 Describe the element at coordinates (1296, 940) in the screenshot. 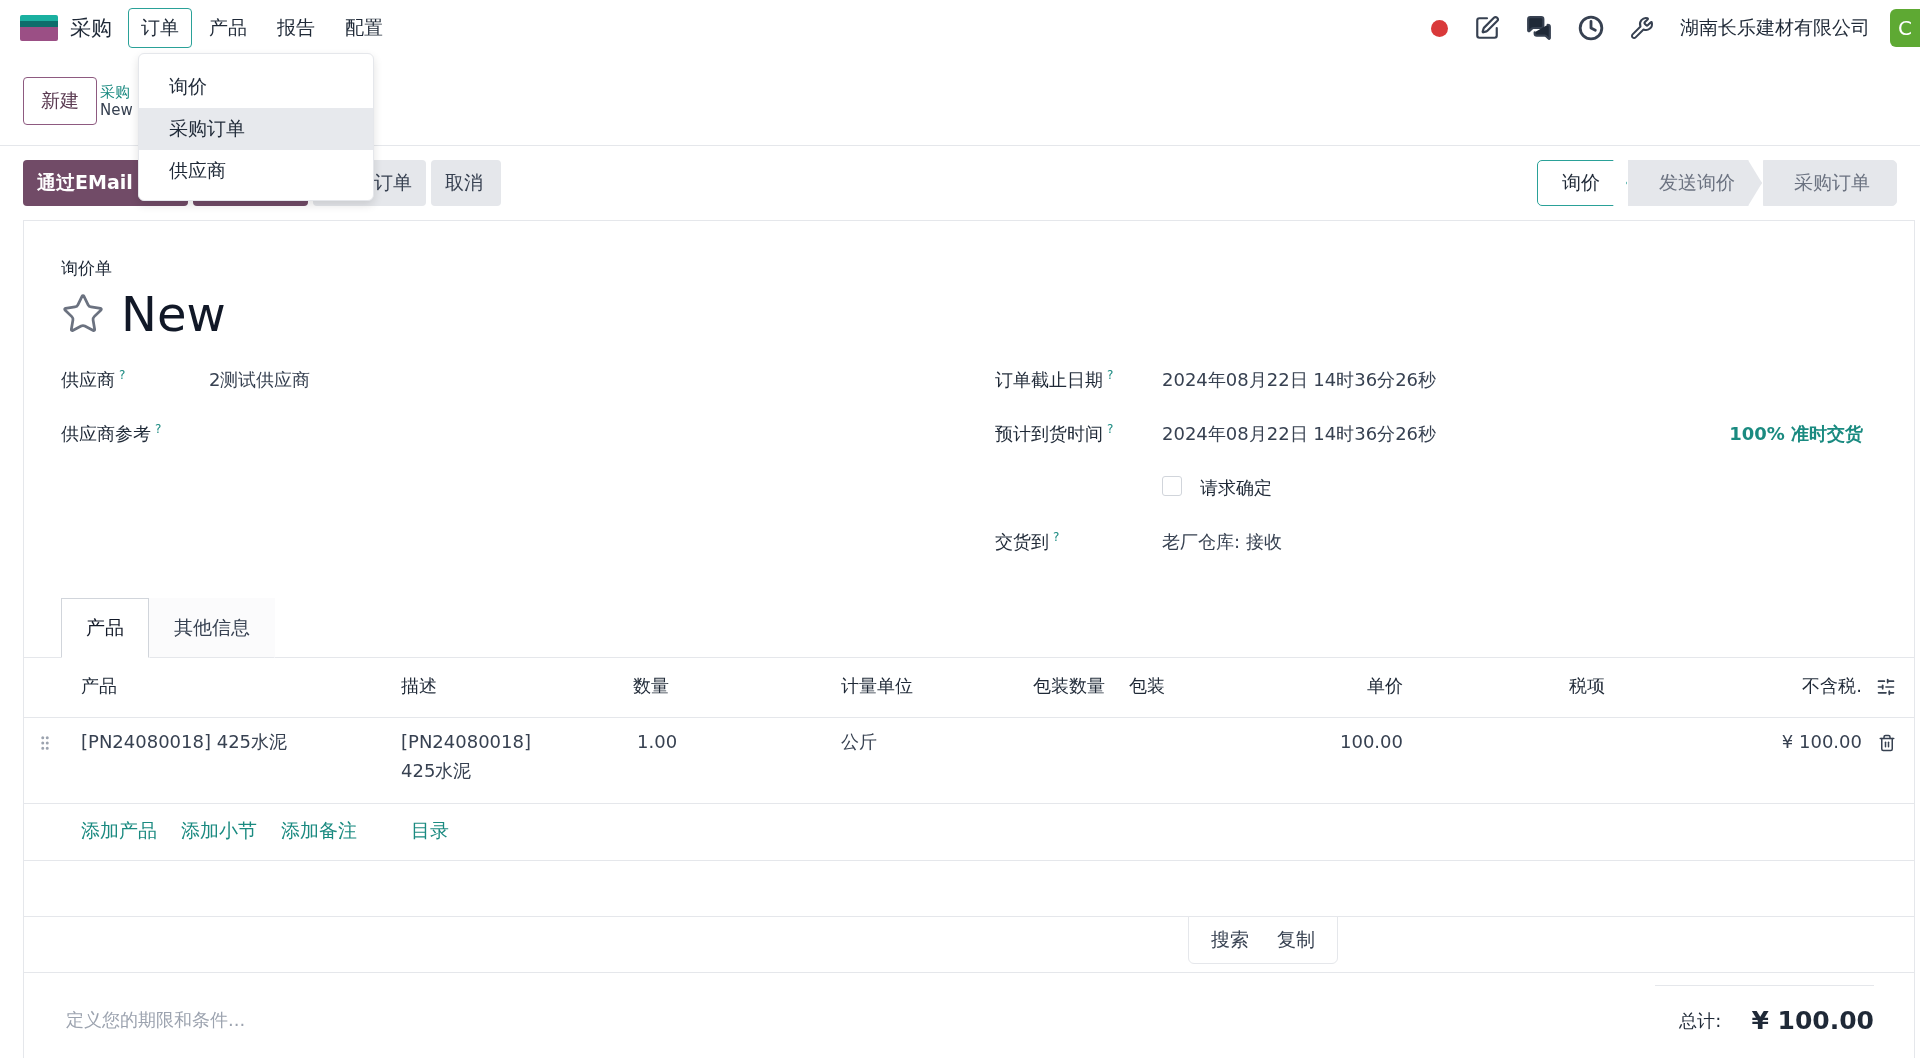

I see `popup-button: 复制` at that location.